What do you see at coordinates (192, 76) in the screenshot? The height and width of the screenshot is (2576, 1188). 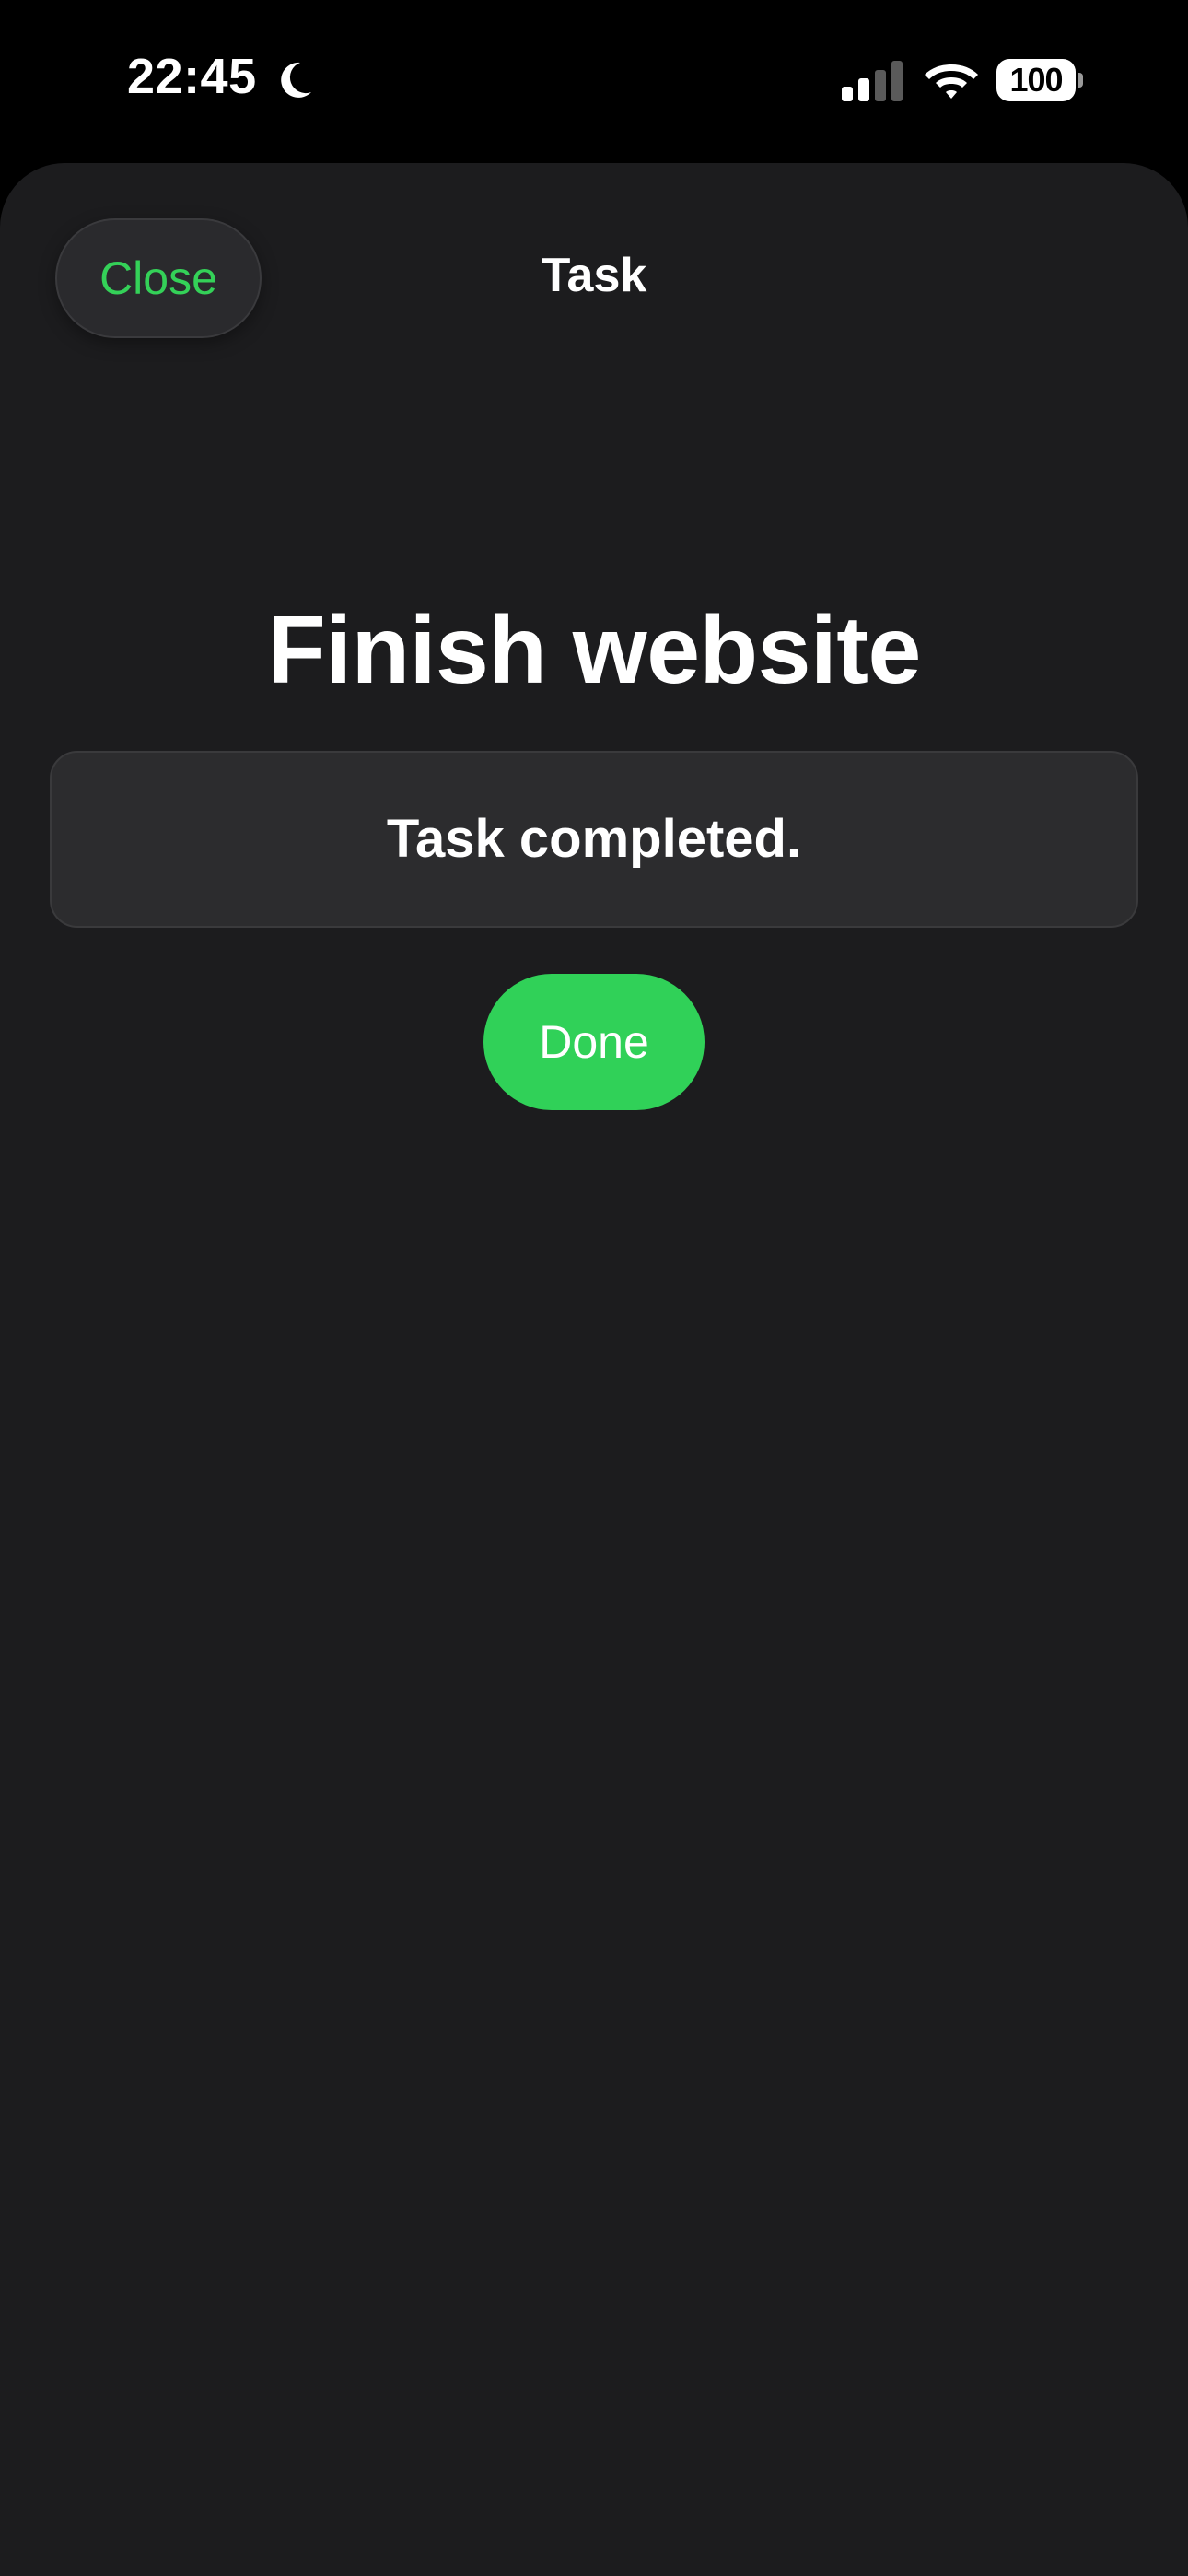 I see `status-time: 22:45` at bounding box center [192, 76].